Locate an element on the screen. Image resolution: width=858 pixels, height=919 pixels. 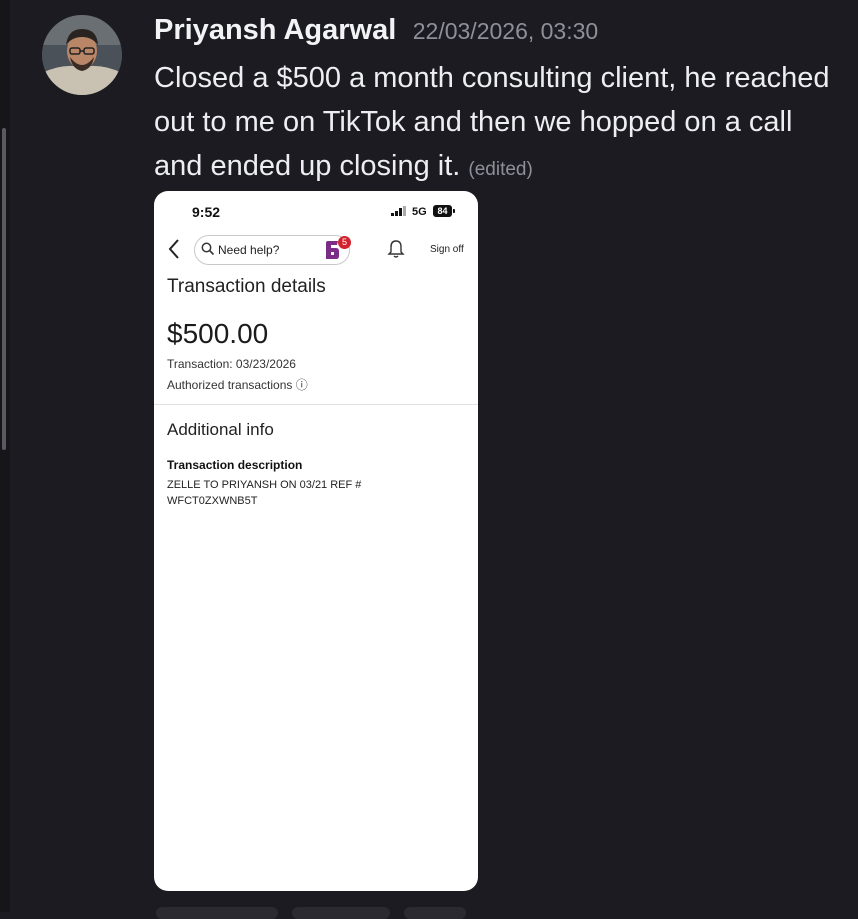
bell-icon is located at coordinates (396, 249).